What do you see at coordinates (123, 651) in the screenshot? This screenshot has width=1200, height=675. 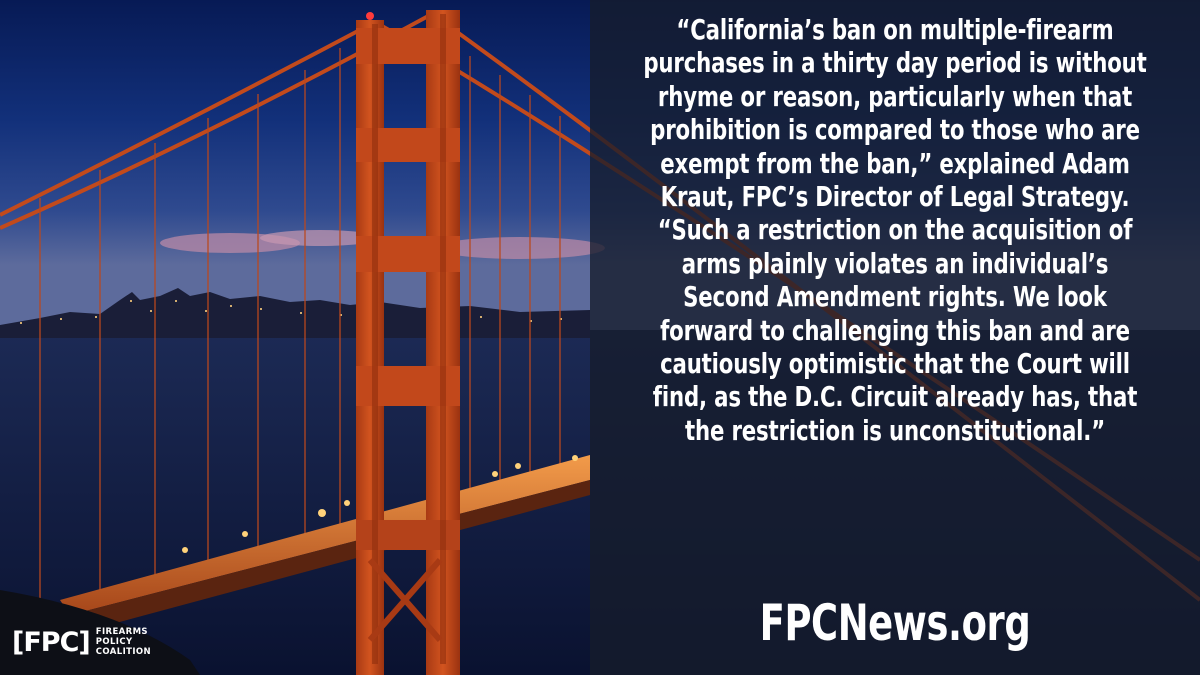 I see `logo-line-3: COALITION` at bounding box center [123, 651].